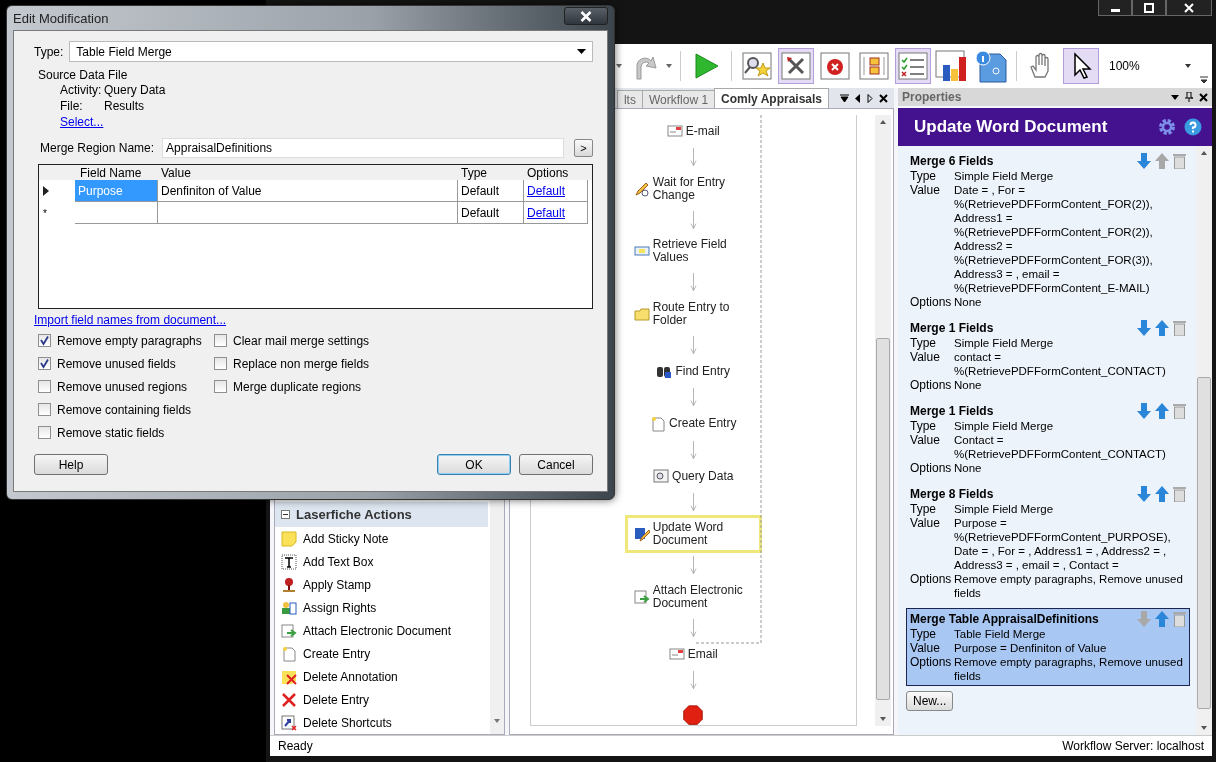  I want to click on property-label: Value, so click(925, 191).